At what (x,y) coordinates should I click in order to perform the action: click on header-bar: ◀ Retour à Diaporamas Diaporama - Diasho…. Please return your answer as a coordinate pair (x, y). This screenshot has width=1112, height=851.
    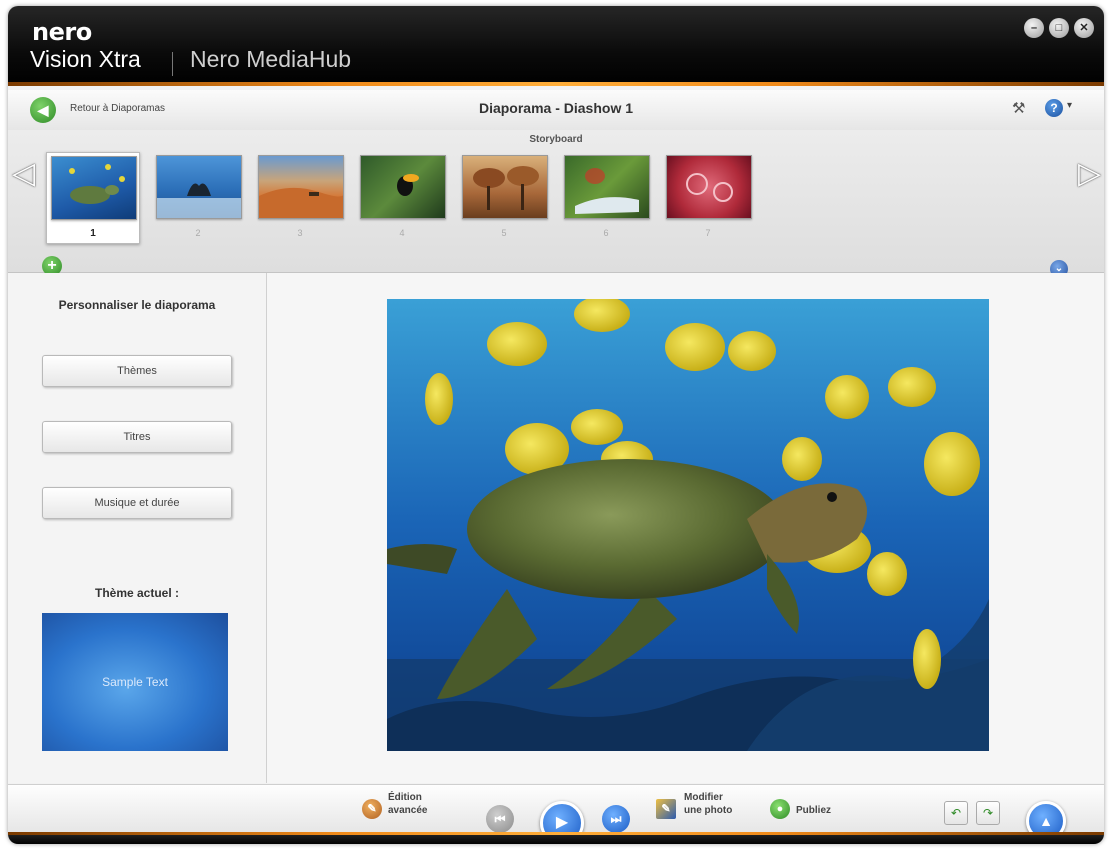
    Looking at the image, I should click on (556, 110).